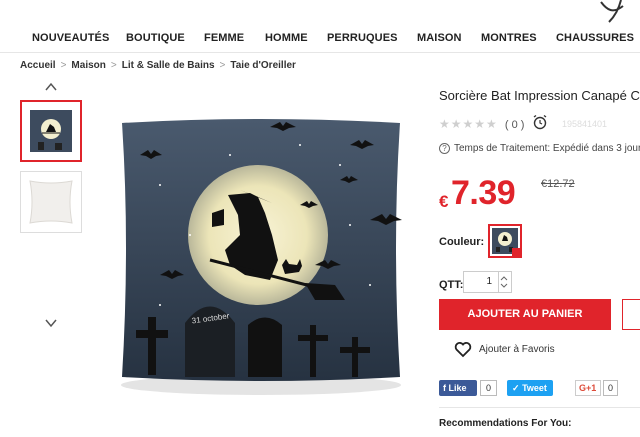 The width and height of the screenshot is (640, 437). What do you see at coordinates (617, 12) in the screenshot?
I see `logo` at bounding box center [617, 12].